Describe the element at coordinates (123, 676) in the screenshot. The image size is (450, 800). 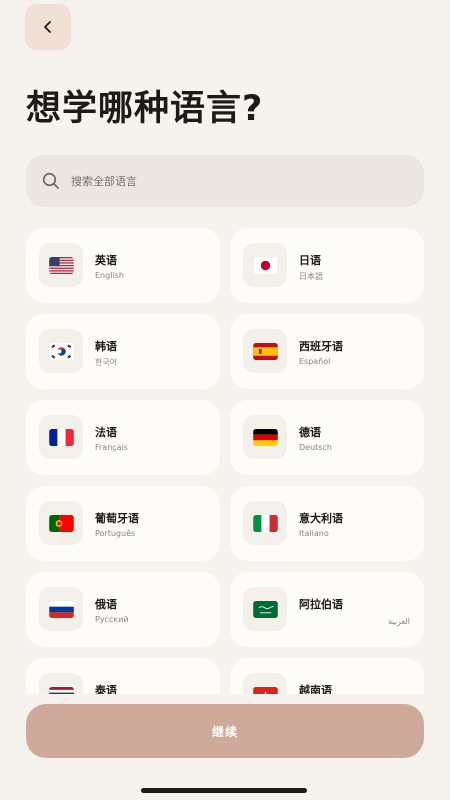
I see `language-card-thai: 泰语` at that location.